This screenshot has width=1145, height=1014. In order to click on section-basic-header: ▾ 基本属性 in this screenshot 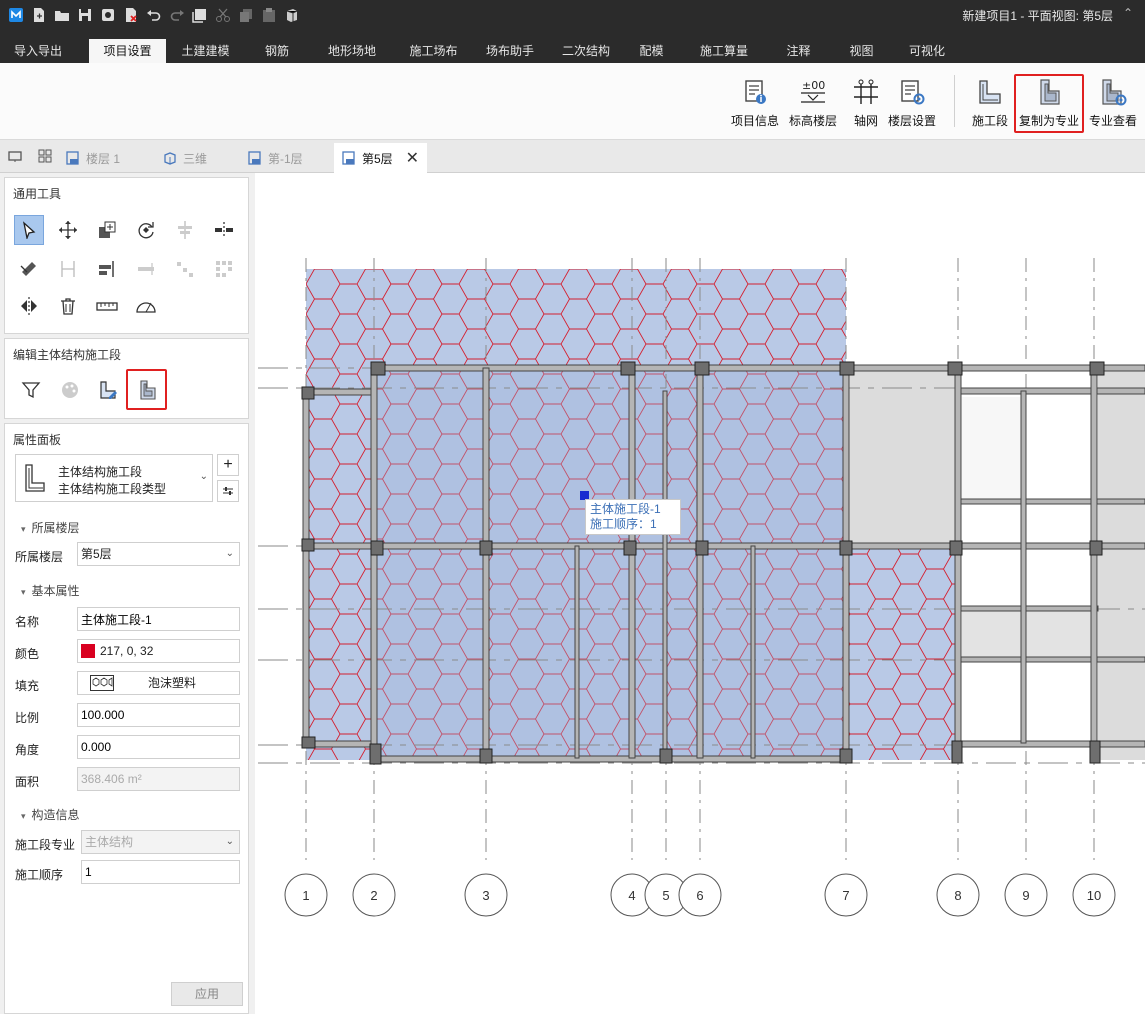, I will do `click(50, 590)`.